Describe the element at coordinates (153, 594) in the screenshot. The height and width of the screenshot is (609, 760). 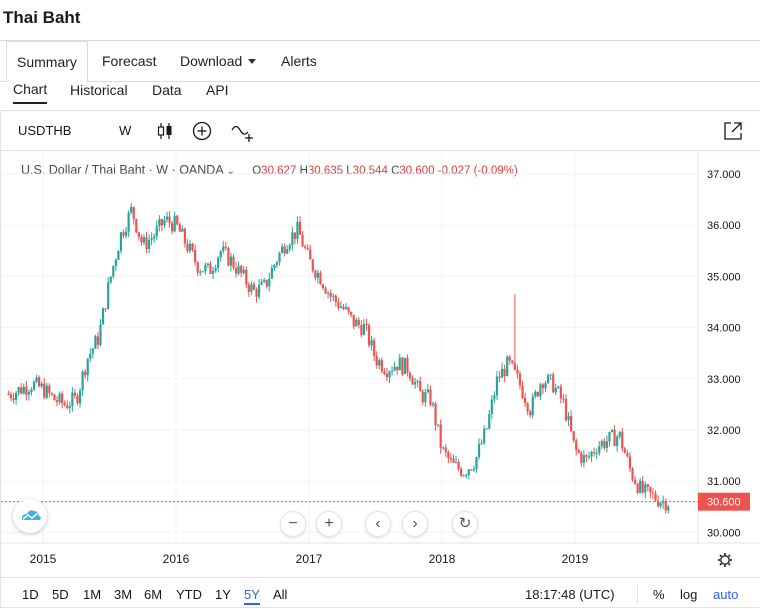
I see `range-6m: 6M` at that location.